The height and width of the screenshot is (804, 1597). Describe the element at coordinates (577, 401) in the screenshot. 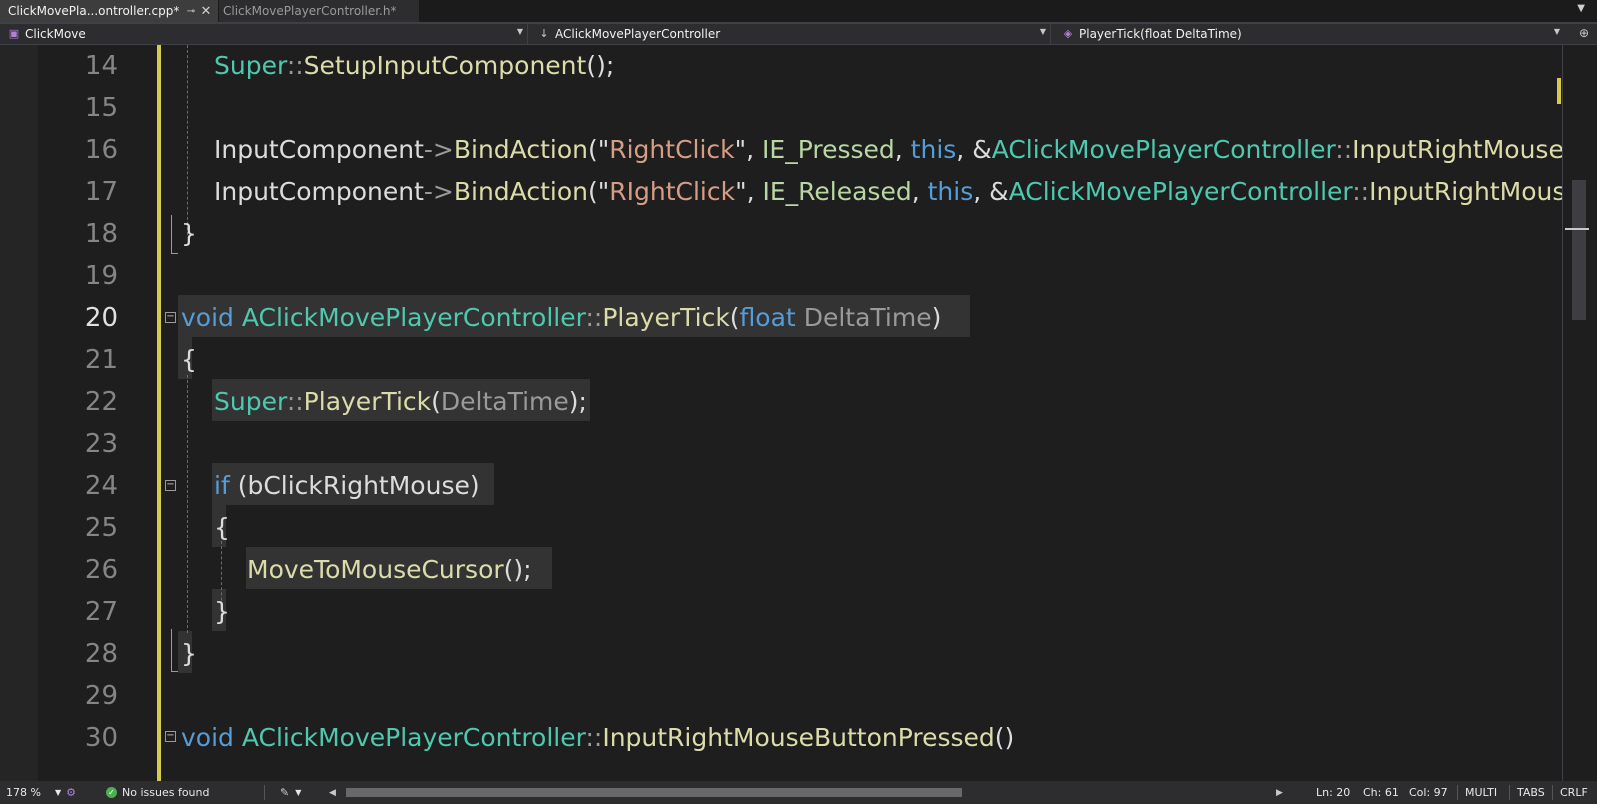

I see `code-token: );` at that location.